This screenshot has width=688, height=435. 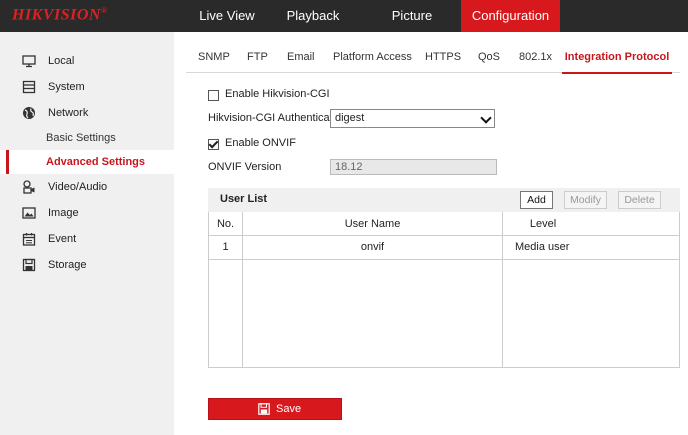 What do you see at coordinates (29, 61) in the screenshot?
I see `monitor-icon` at bounding box center [29, 61].